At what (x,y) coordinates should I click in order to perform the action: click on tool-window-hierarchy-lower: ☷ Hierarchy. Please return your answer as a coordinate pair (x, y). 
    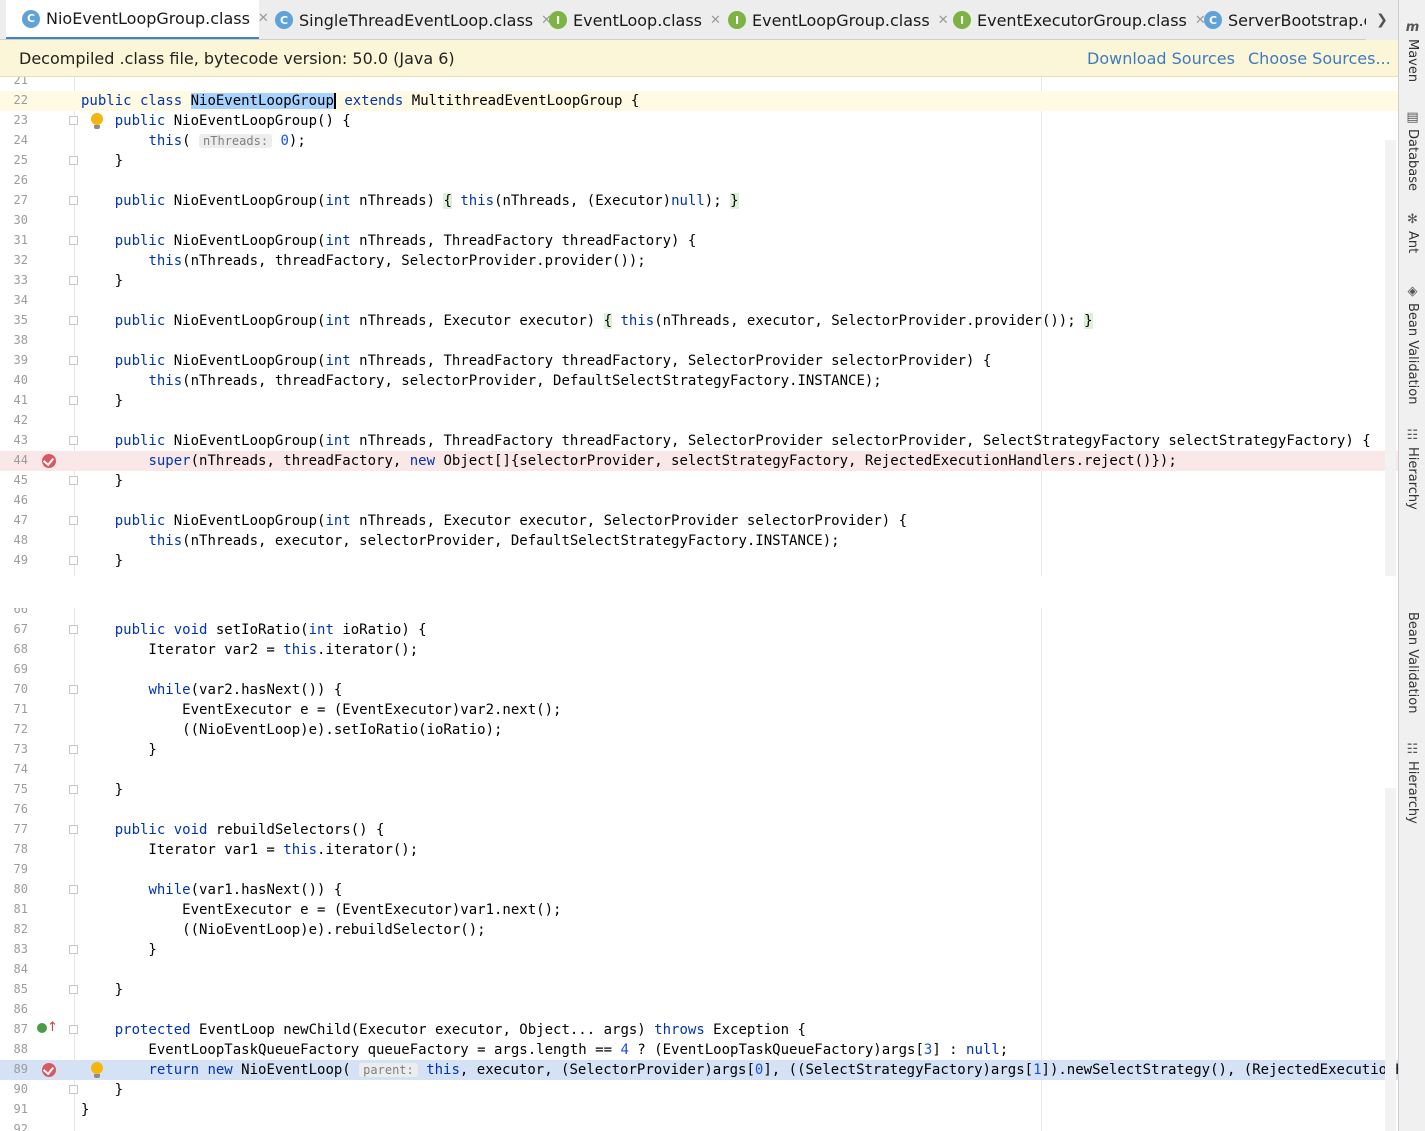
    Looking at the image, I should click on (1412, 783).